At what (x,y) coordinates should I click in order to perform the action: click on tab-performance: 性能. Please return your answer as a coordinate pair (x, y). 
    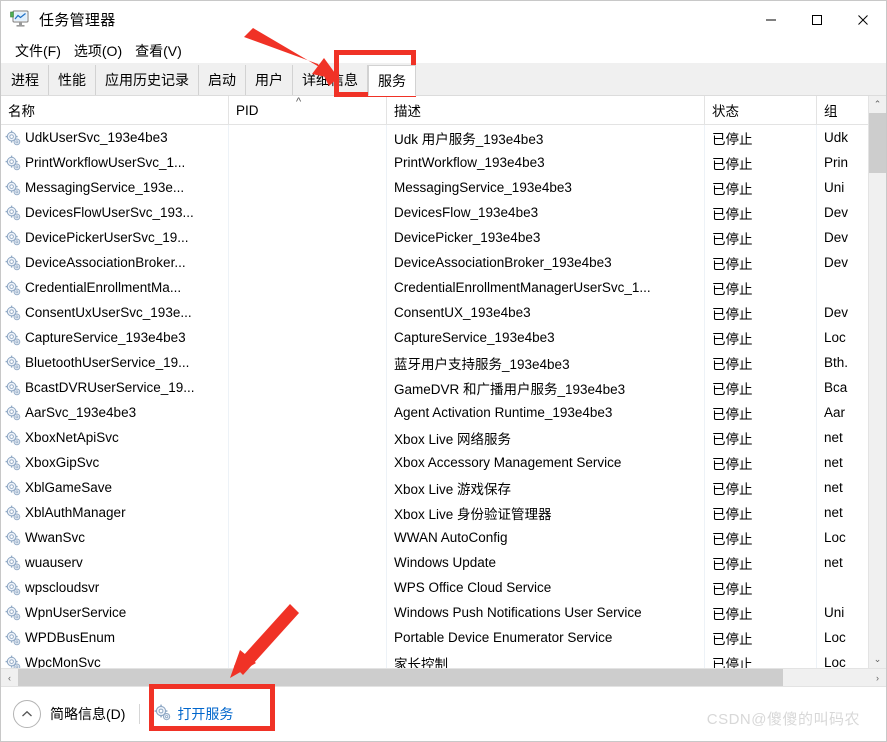
    Looking at the image, I should click on (72, 80).